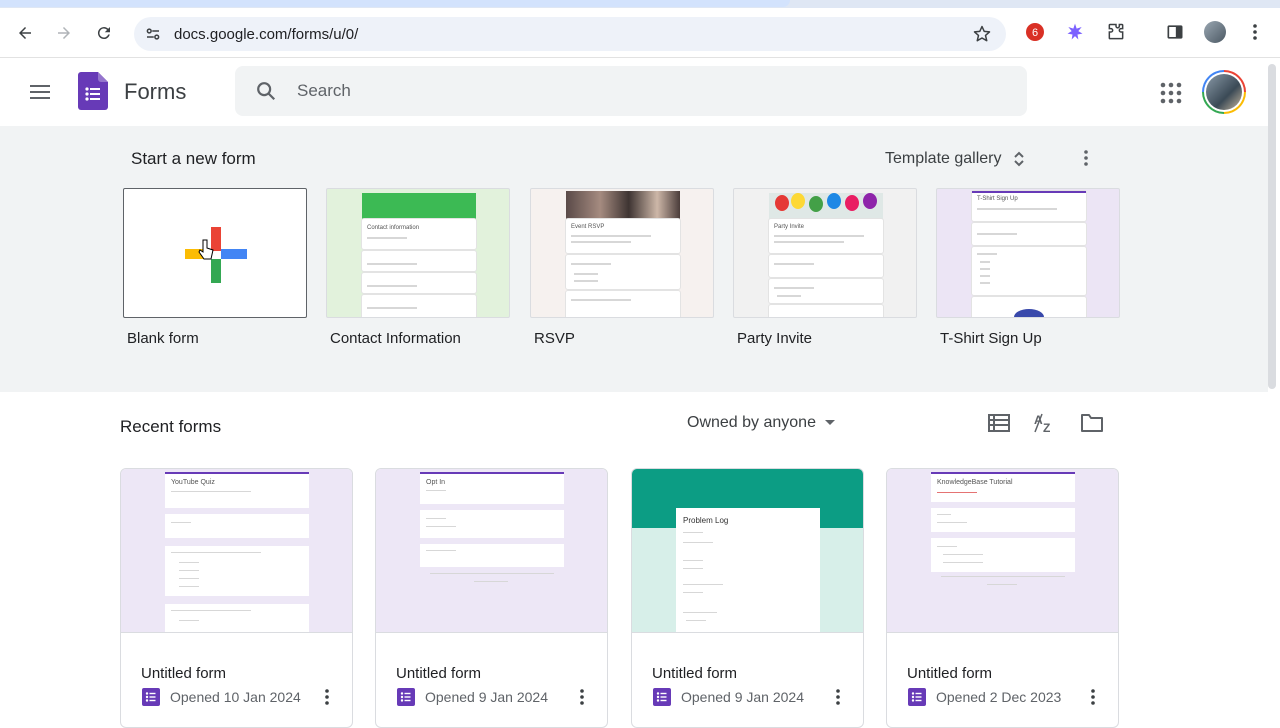 This screenshot has width=1280, height=728. I want to click on address-bar: docs.google.com/forms/u/0/, so click(570, 34).